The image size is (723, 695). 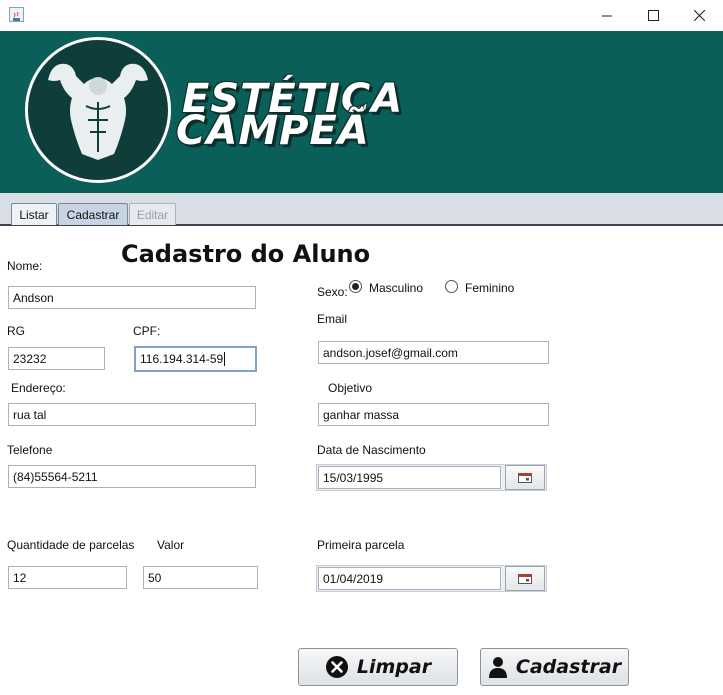 What do you see at coordinates (200, 577) in the screenshot?
I see `valor-input: 50` at bounding box center [200, 577].